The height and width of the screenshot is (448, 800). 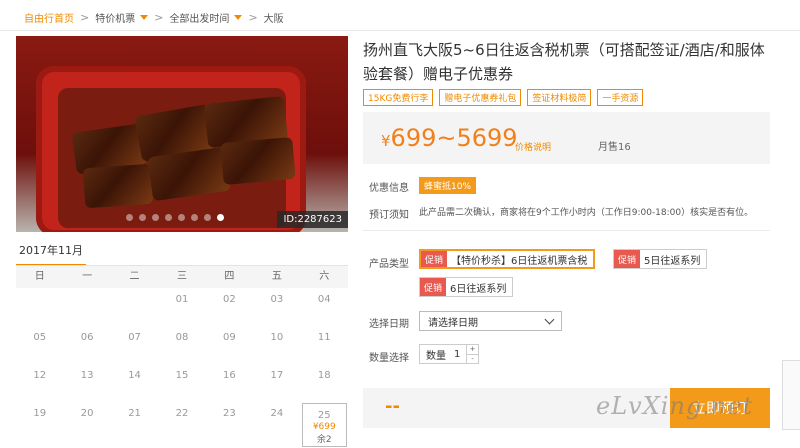 I want to click on calendar-day-number: 09, so click(x=229, y=337).